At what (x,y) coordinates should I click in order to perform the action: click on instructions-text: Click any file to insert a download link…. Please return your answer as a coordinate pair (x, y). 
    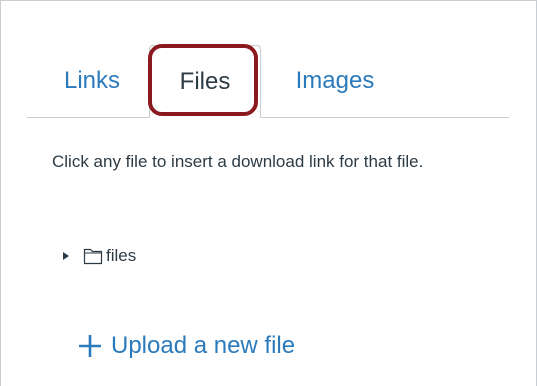
    Looking at the image, I should click on (238, 161).